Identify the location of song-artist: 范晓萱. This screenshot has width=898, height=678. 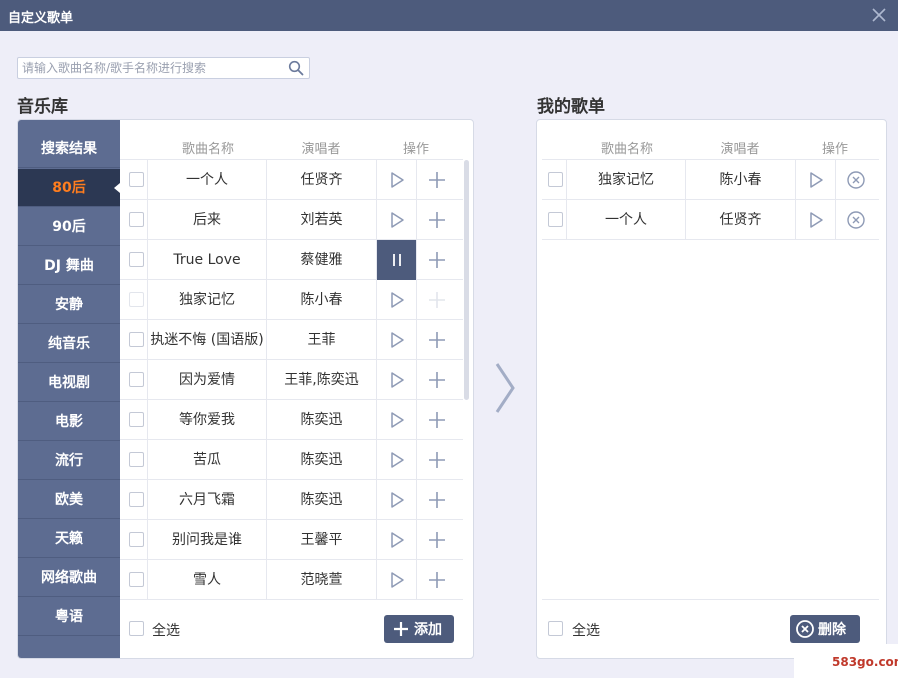
(321, 580).